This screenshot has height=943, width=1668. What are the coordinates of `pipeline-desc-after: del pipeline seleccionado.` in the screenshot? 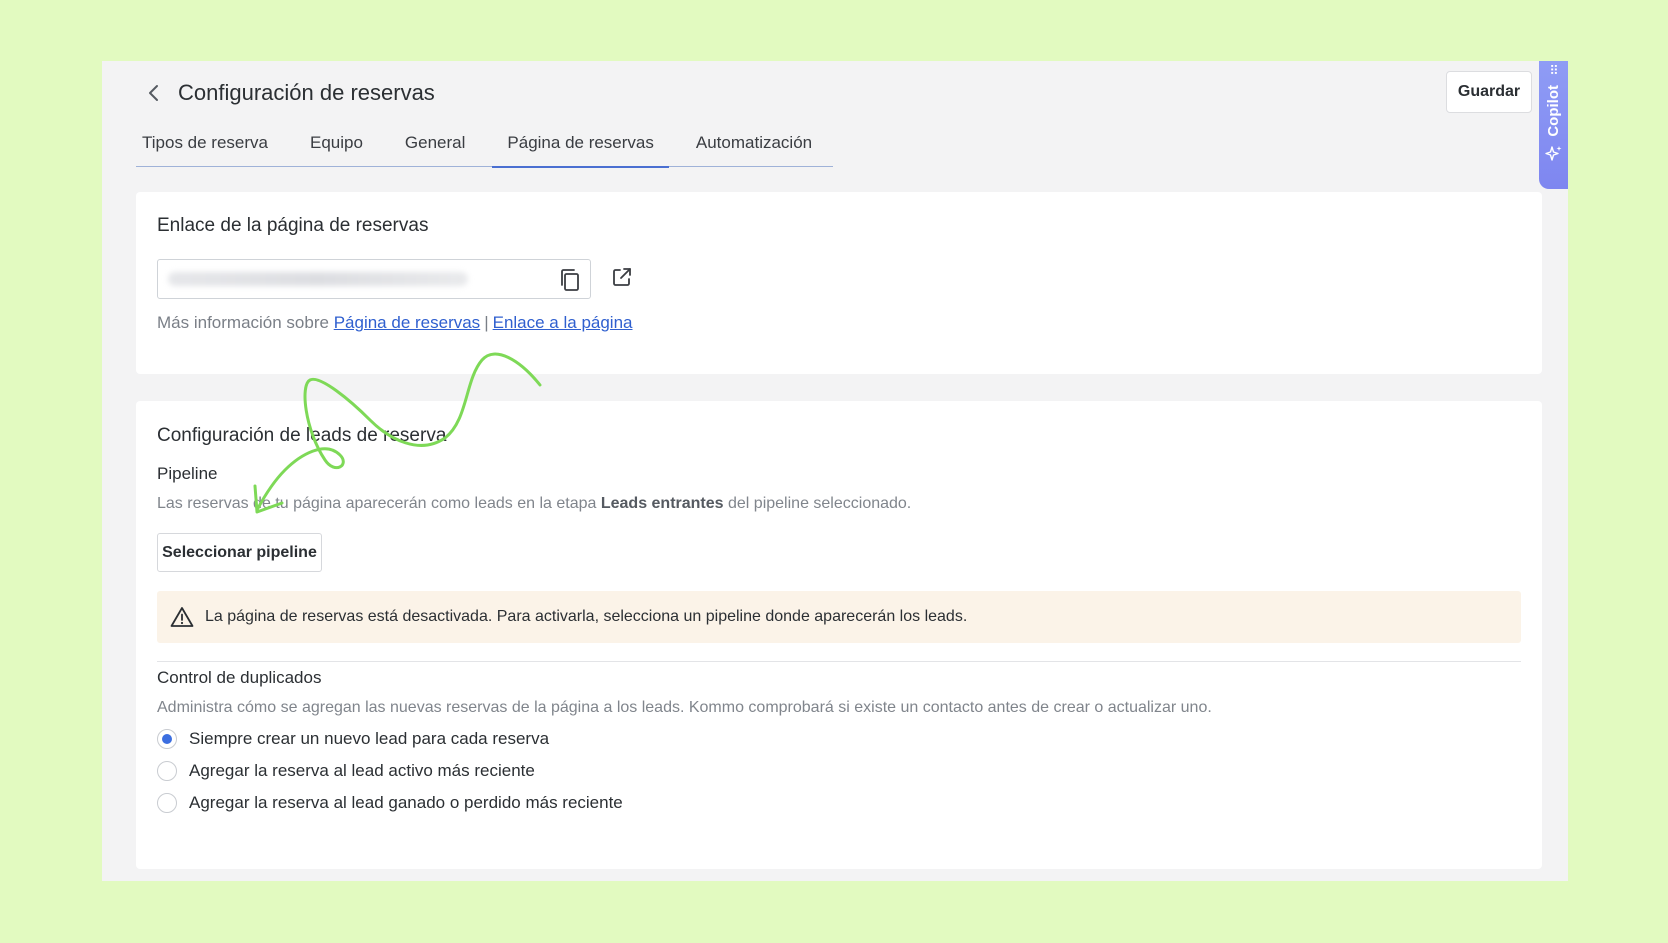 It's located at (817, 503).